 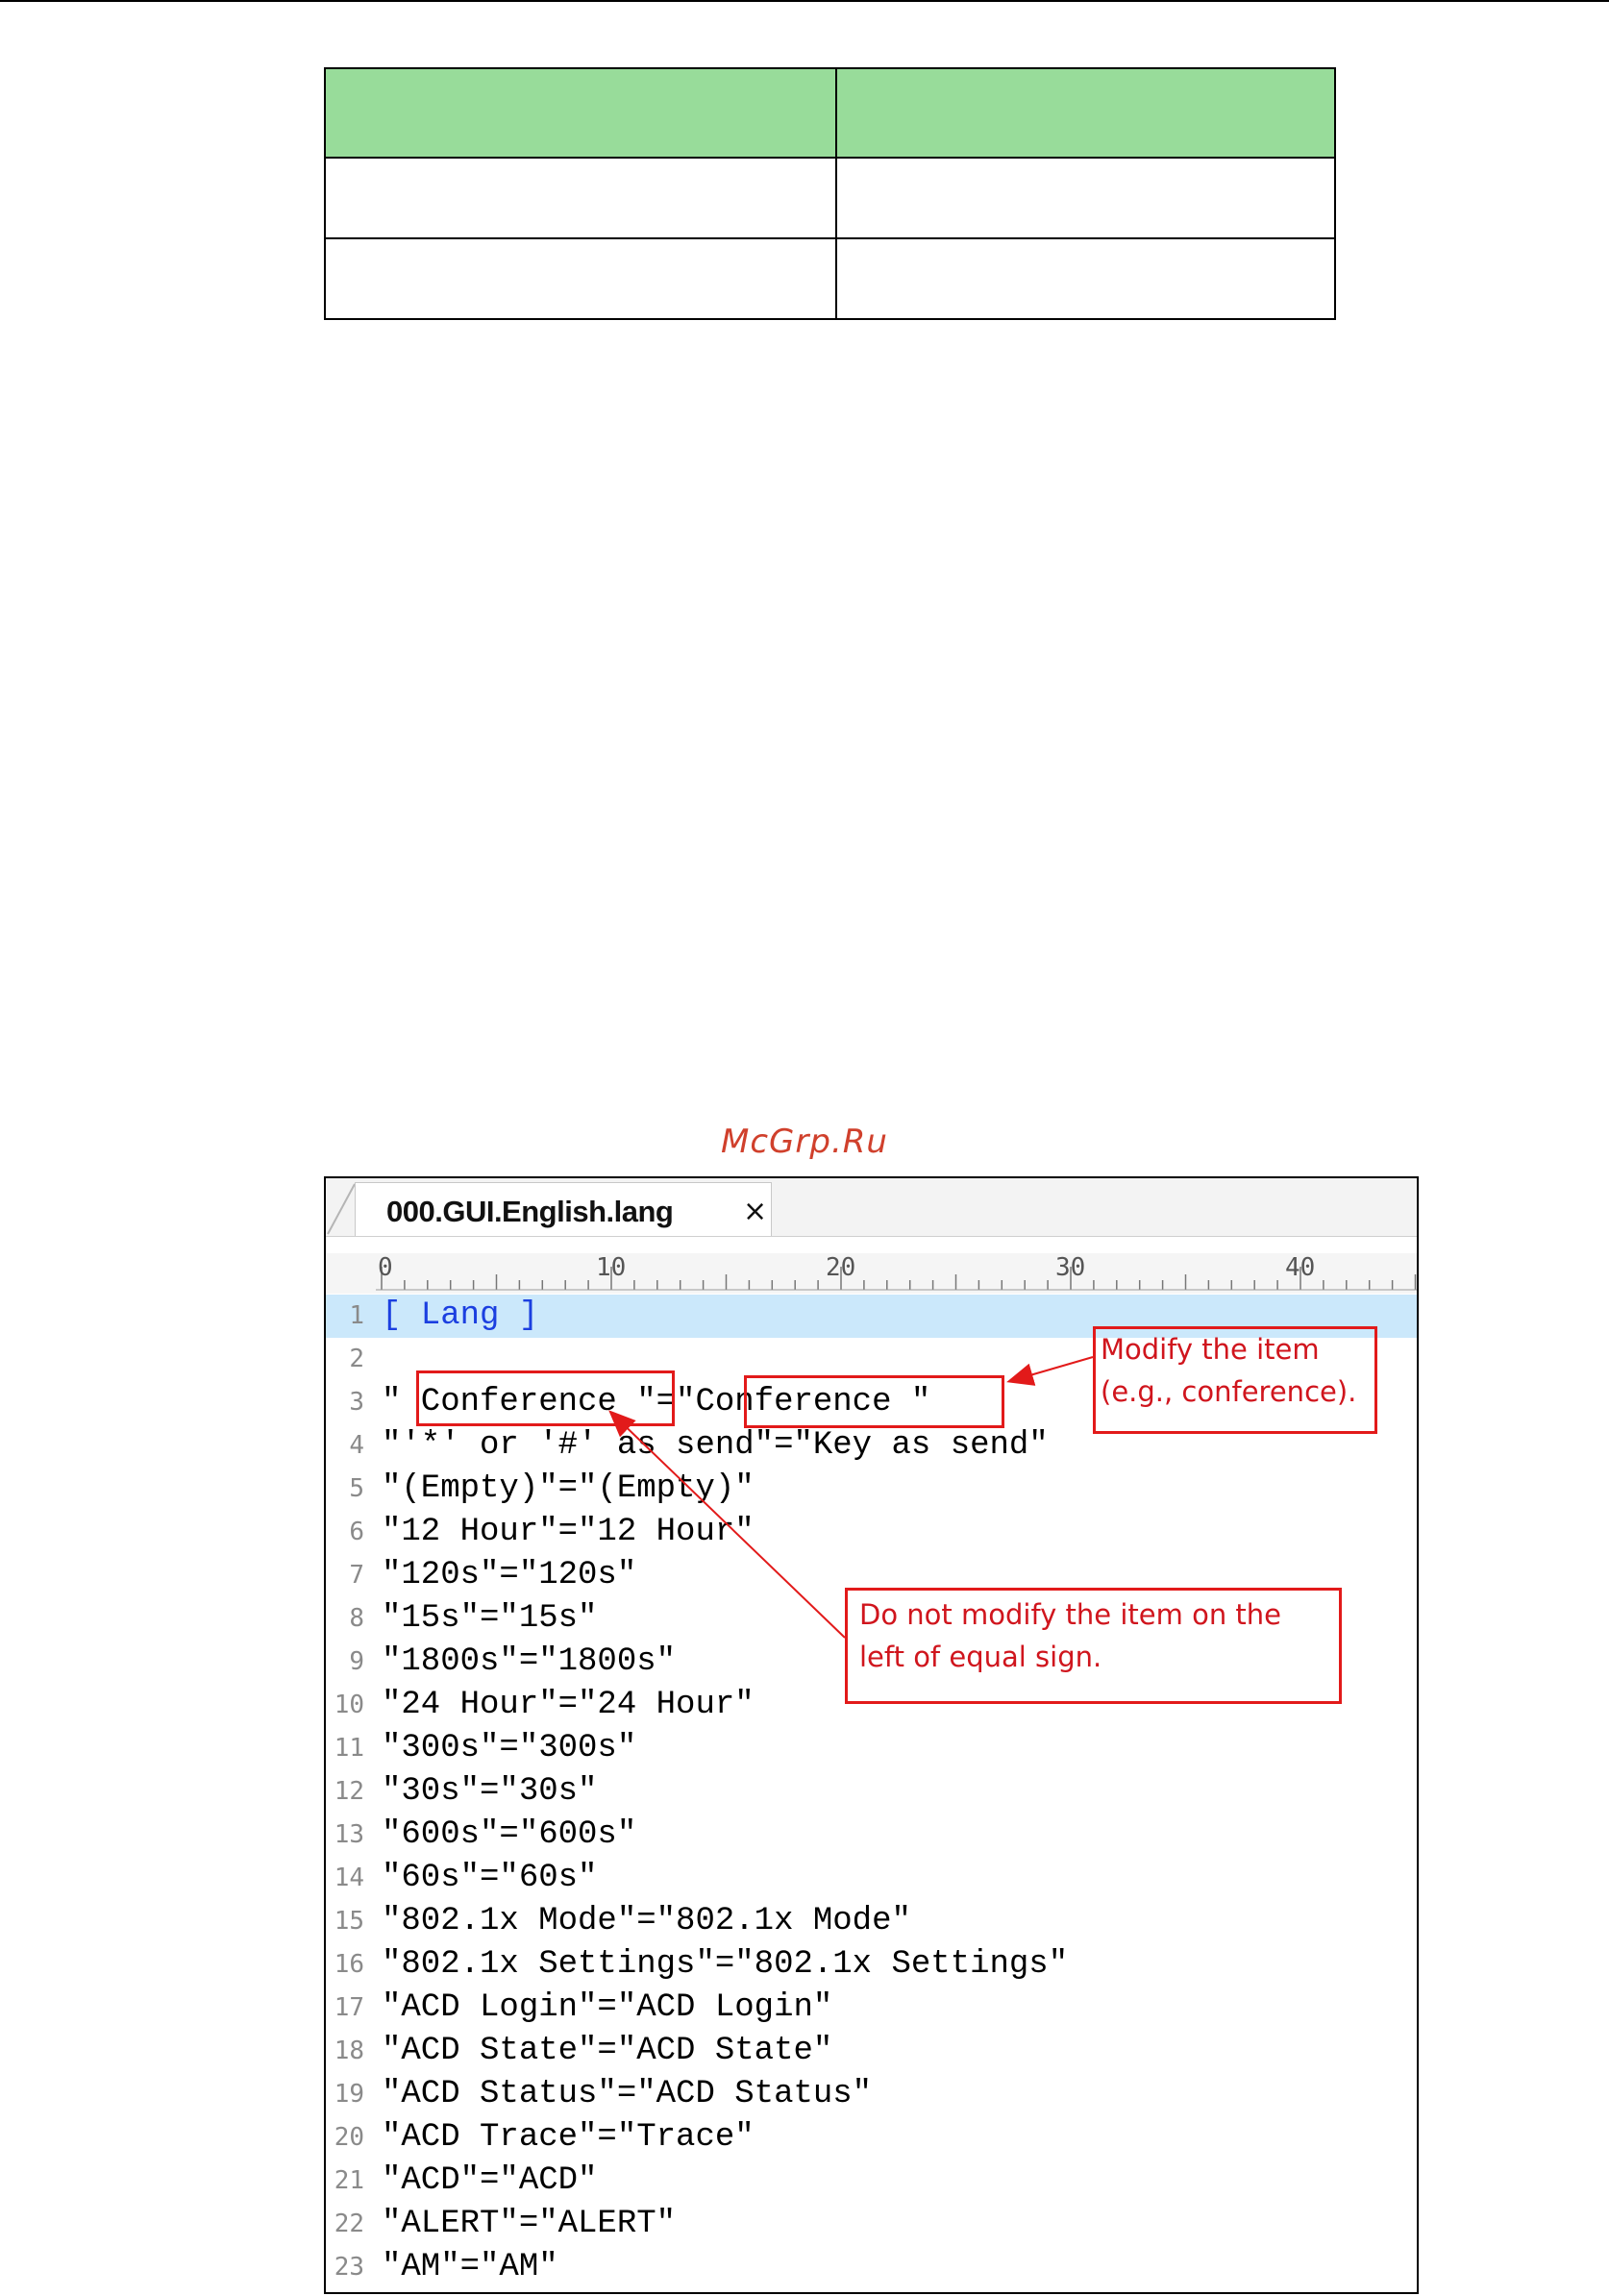 I want to click on table-header-row, so click(x=830, y=113).